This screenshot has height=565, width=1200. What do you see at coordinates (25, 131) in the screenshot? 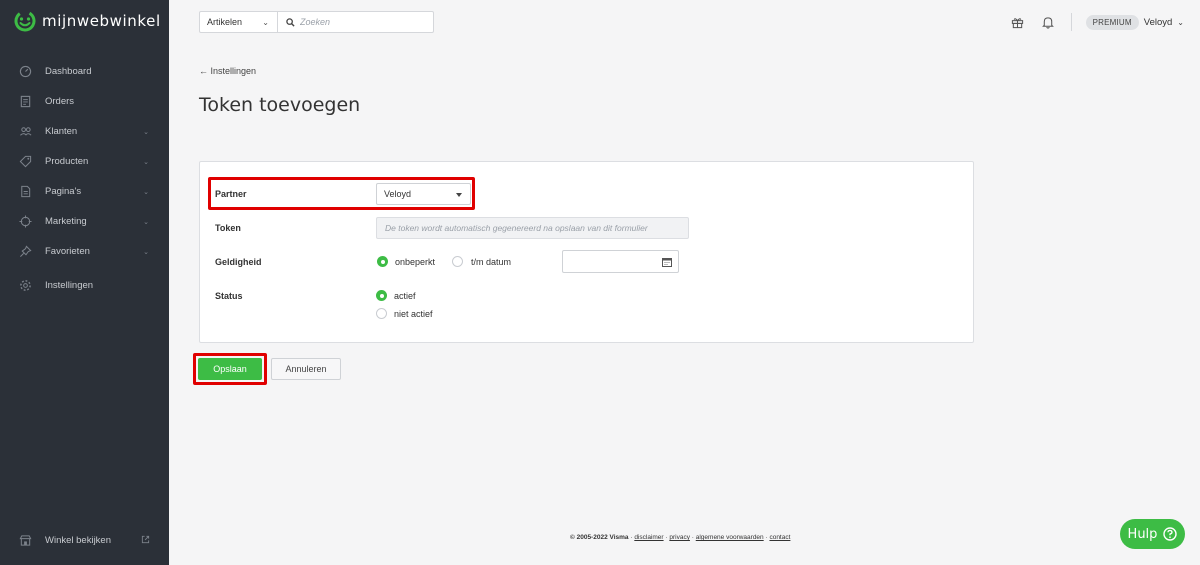
I see `customers-icon` at bounding box center [25, 131].